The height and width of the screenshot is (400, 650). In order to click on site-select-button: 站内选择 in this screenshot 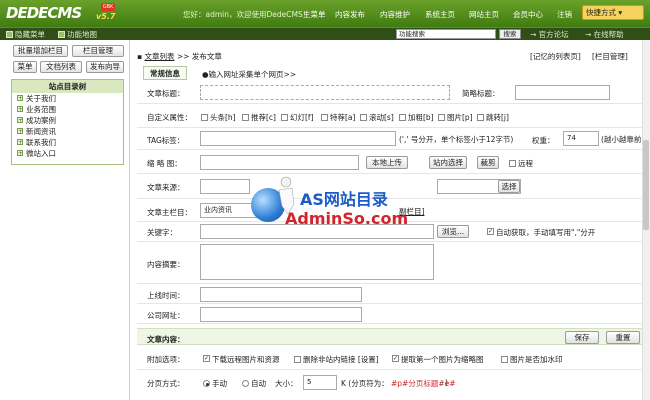, I will do `click(448, 162)`.